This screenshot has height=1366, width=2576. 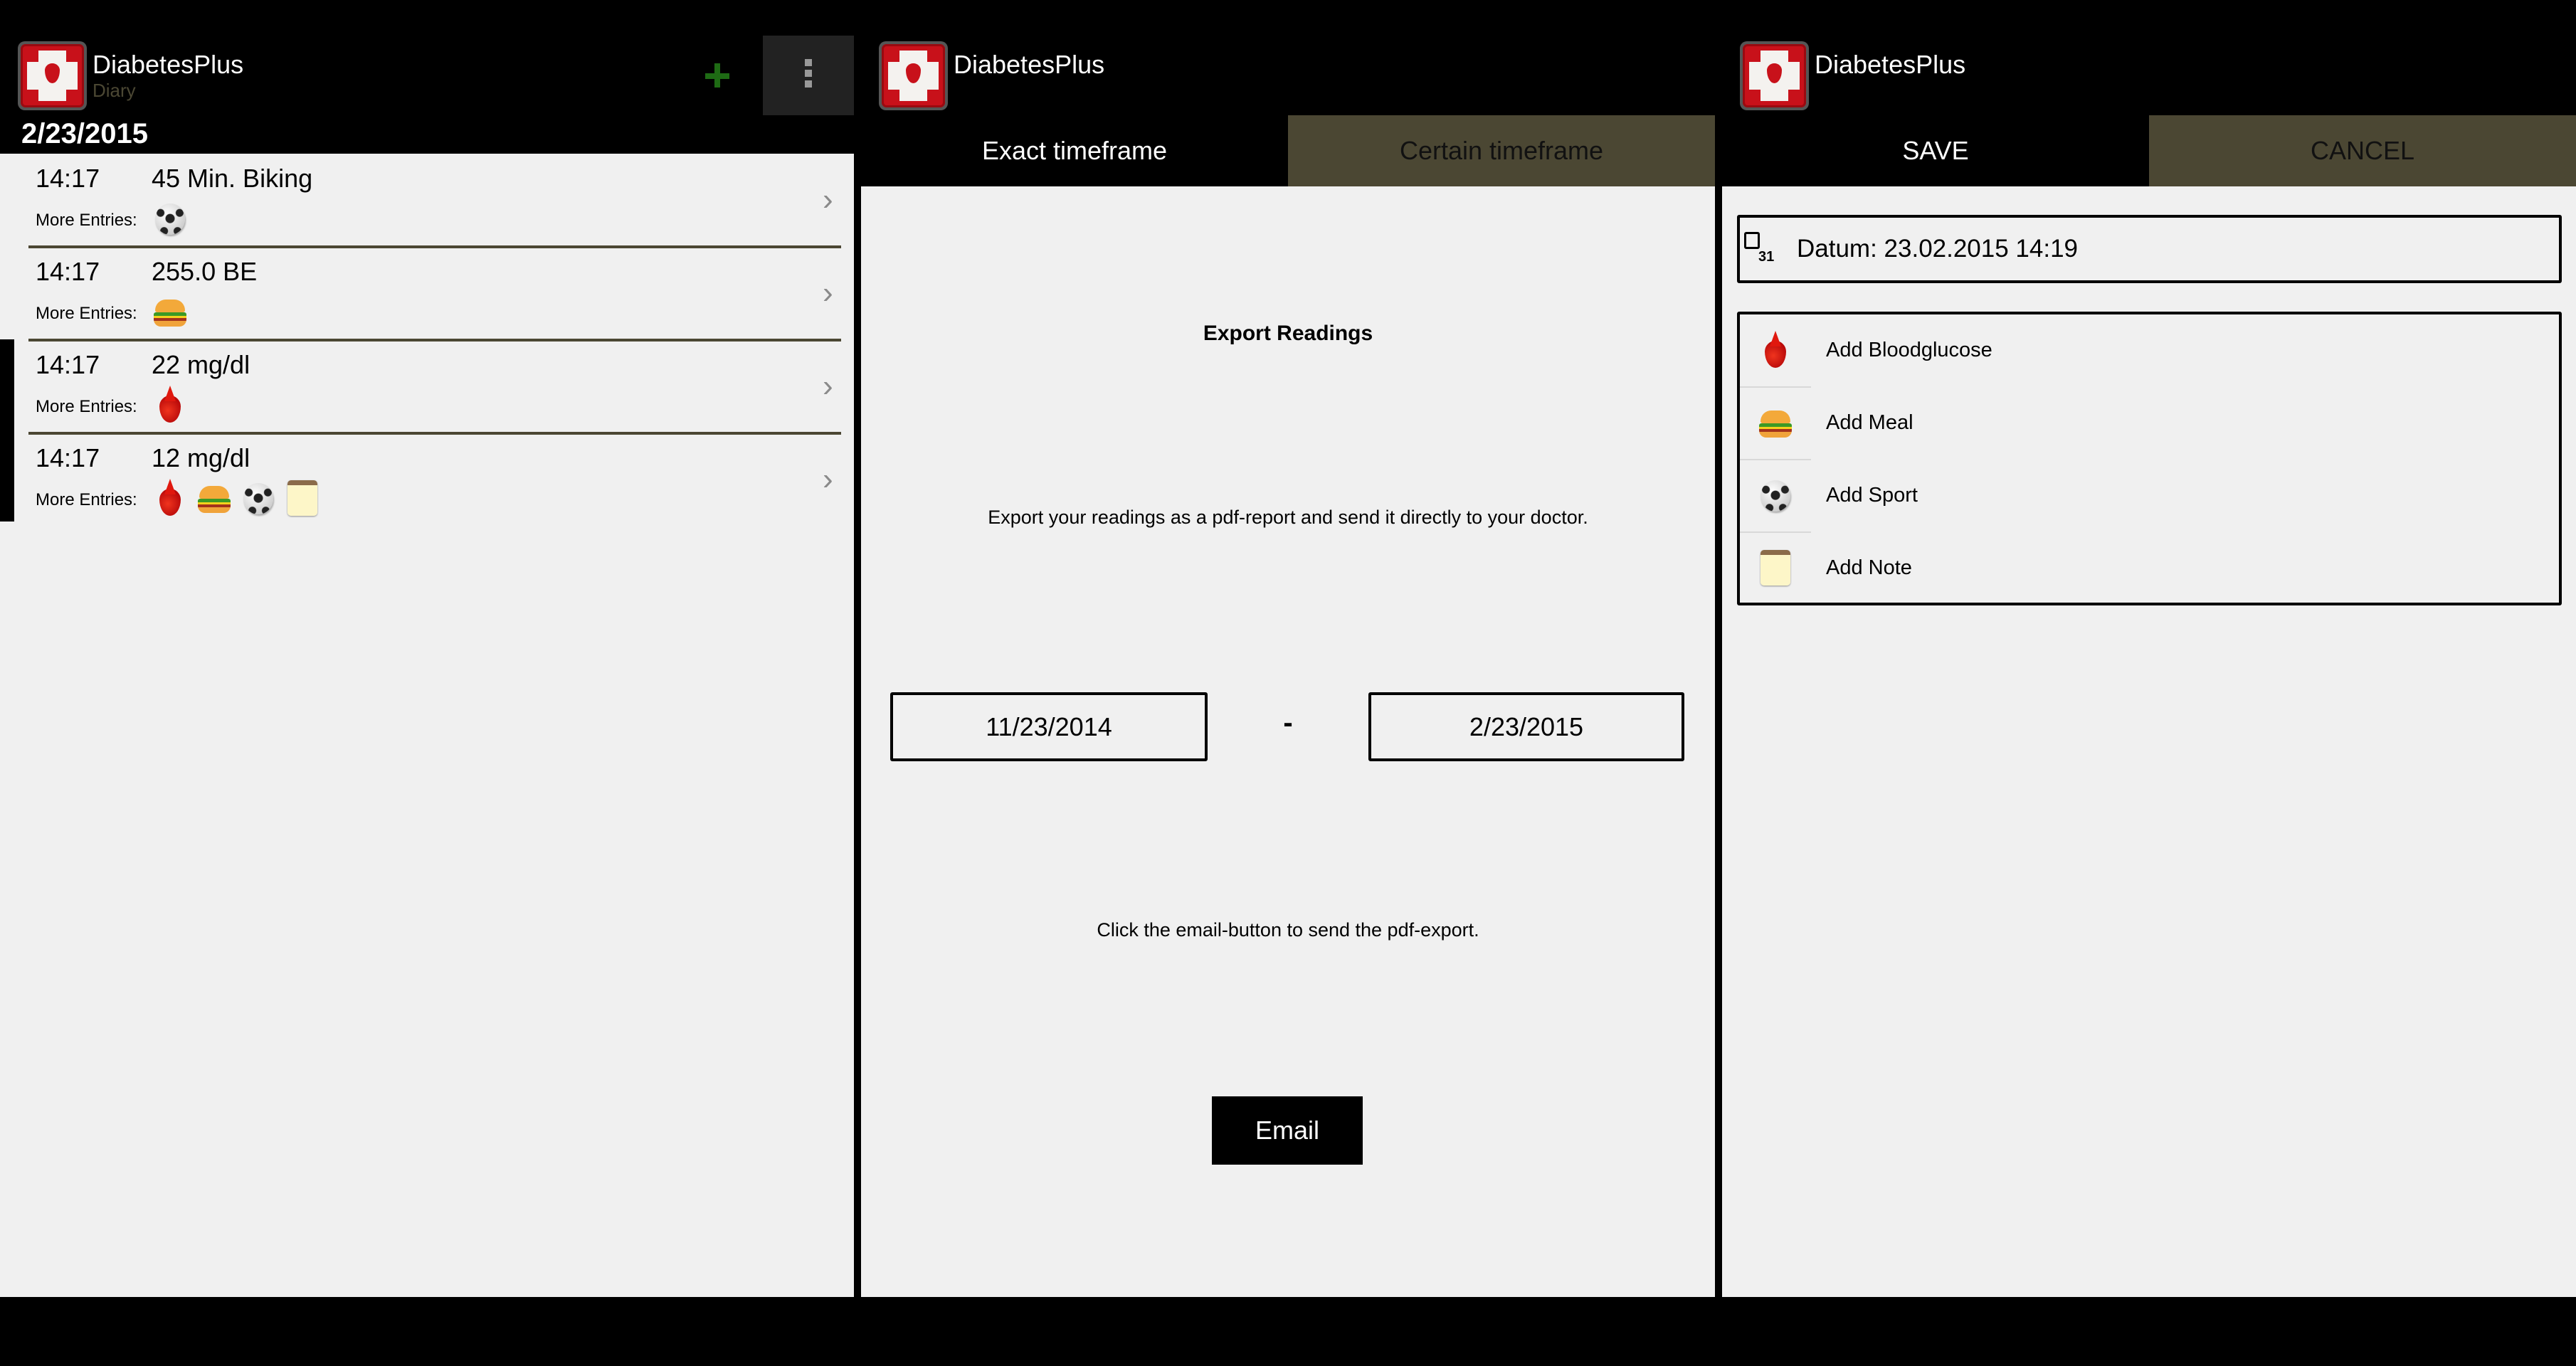 What do you see at coordinates (1287, 1130) in the screenshot?
I see `email-button: Email` at bounding box center [1287, 1130].